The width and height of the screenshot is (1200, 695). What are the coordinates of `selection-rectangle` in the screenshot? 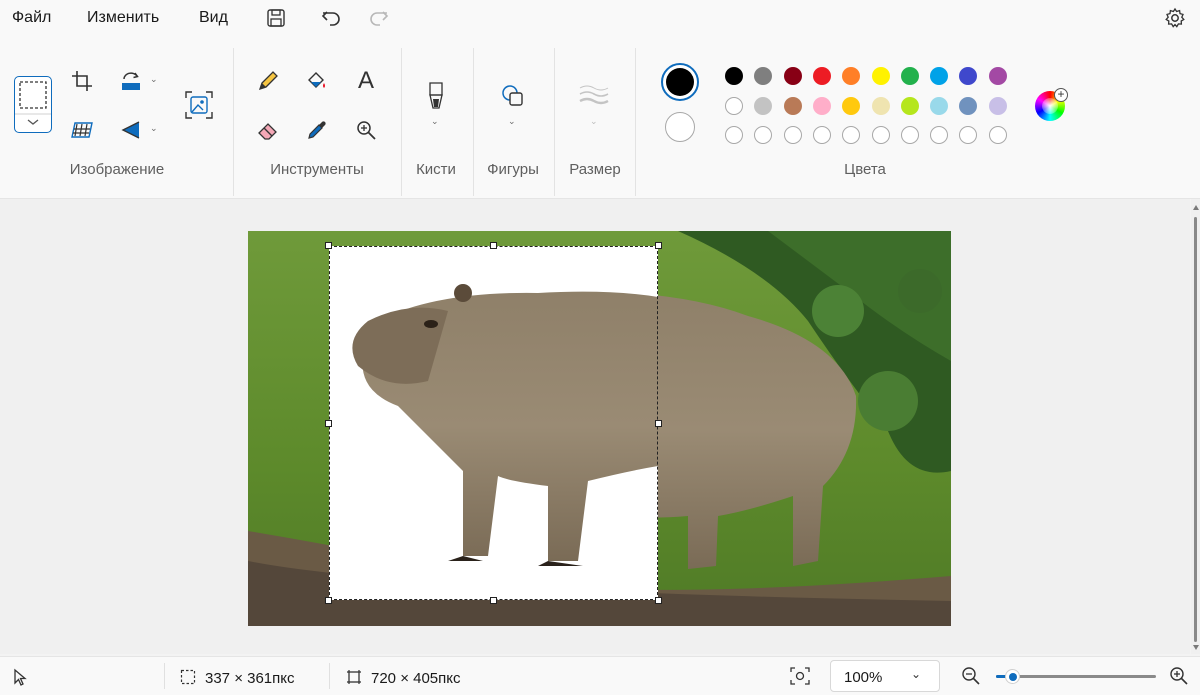 It's located at (493, 423).